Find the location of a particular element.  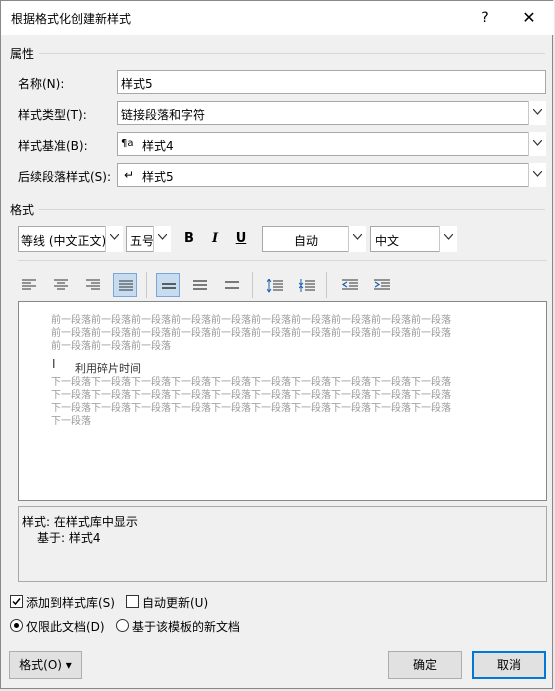

properties-divider is located at coordinates (292, 53).